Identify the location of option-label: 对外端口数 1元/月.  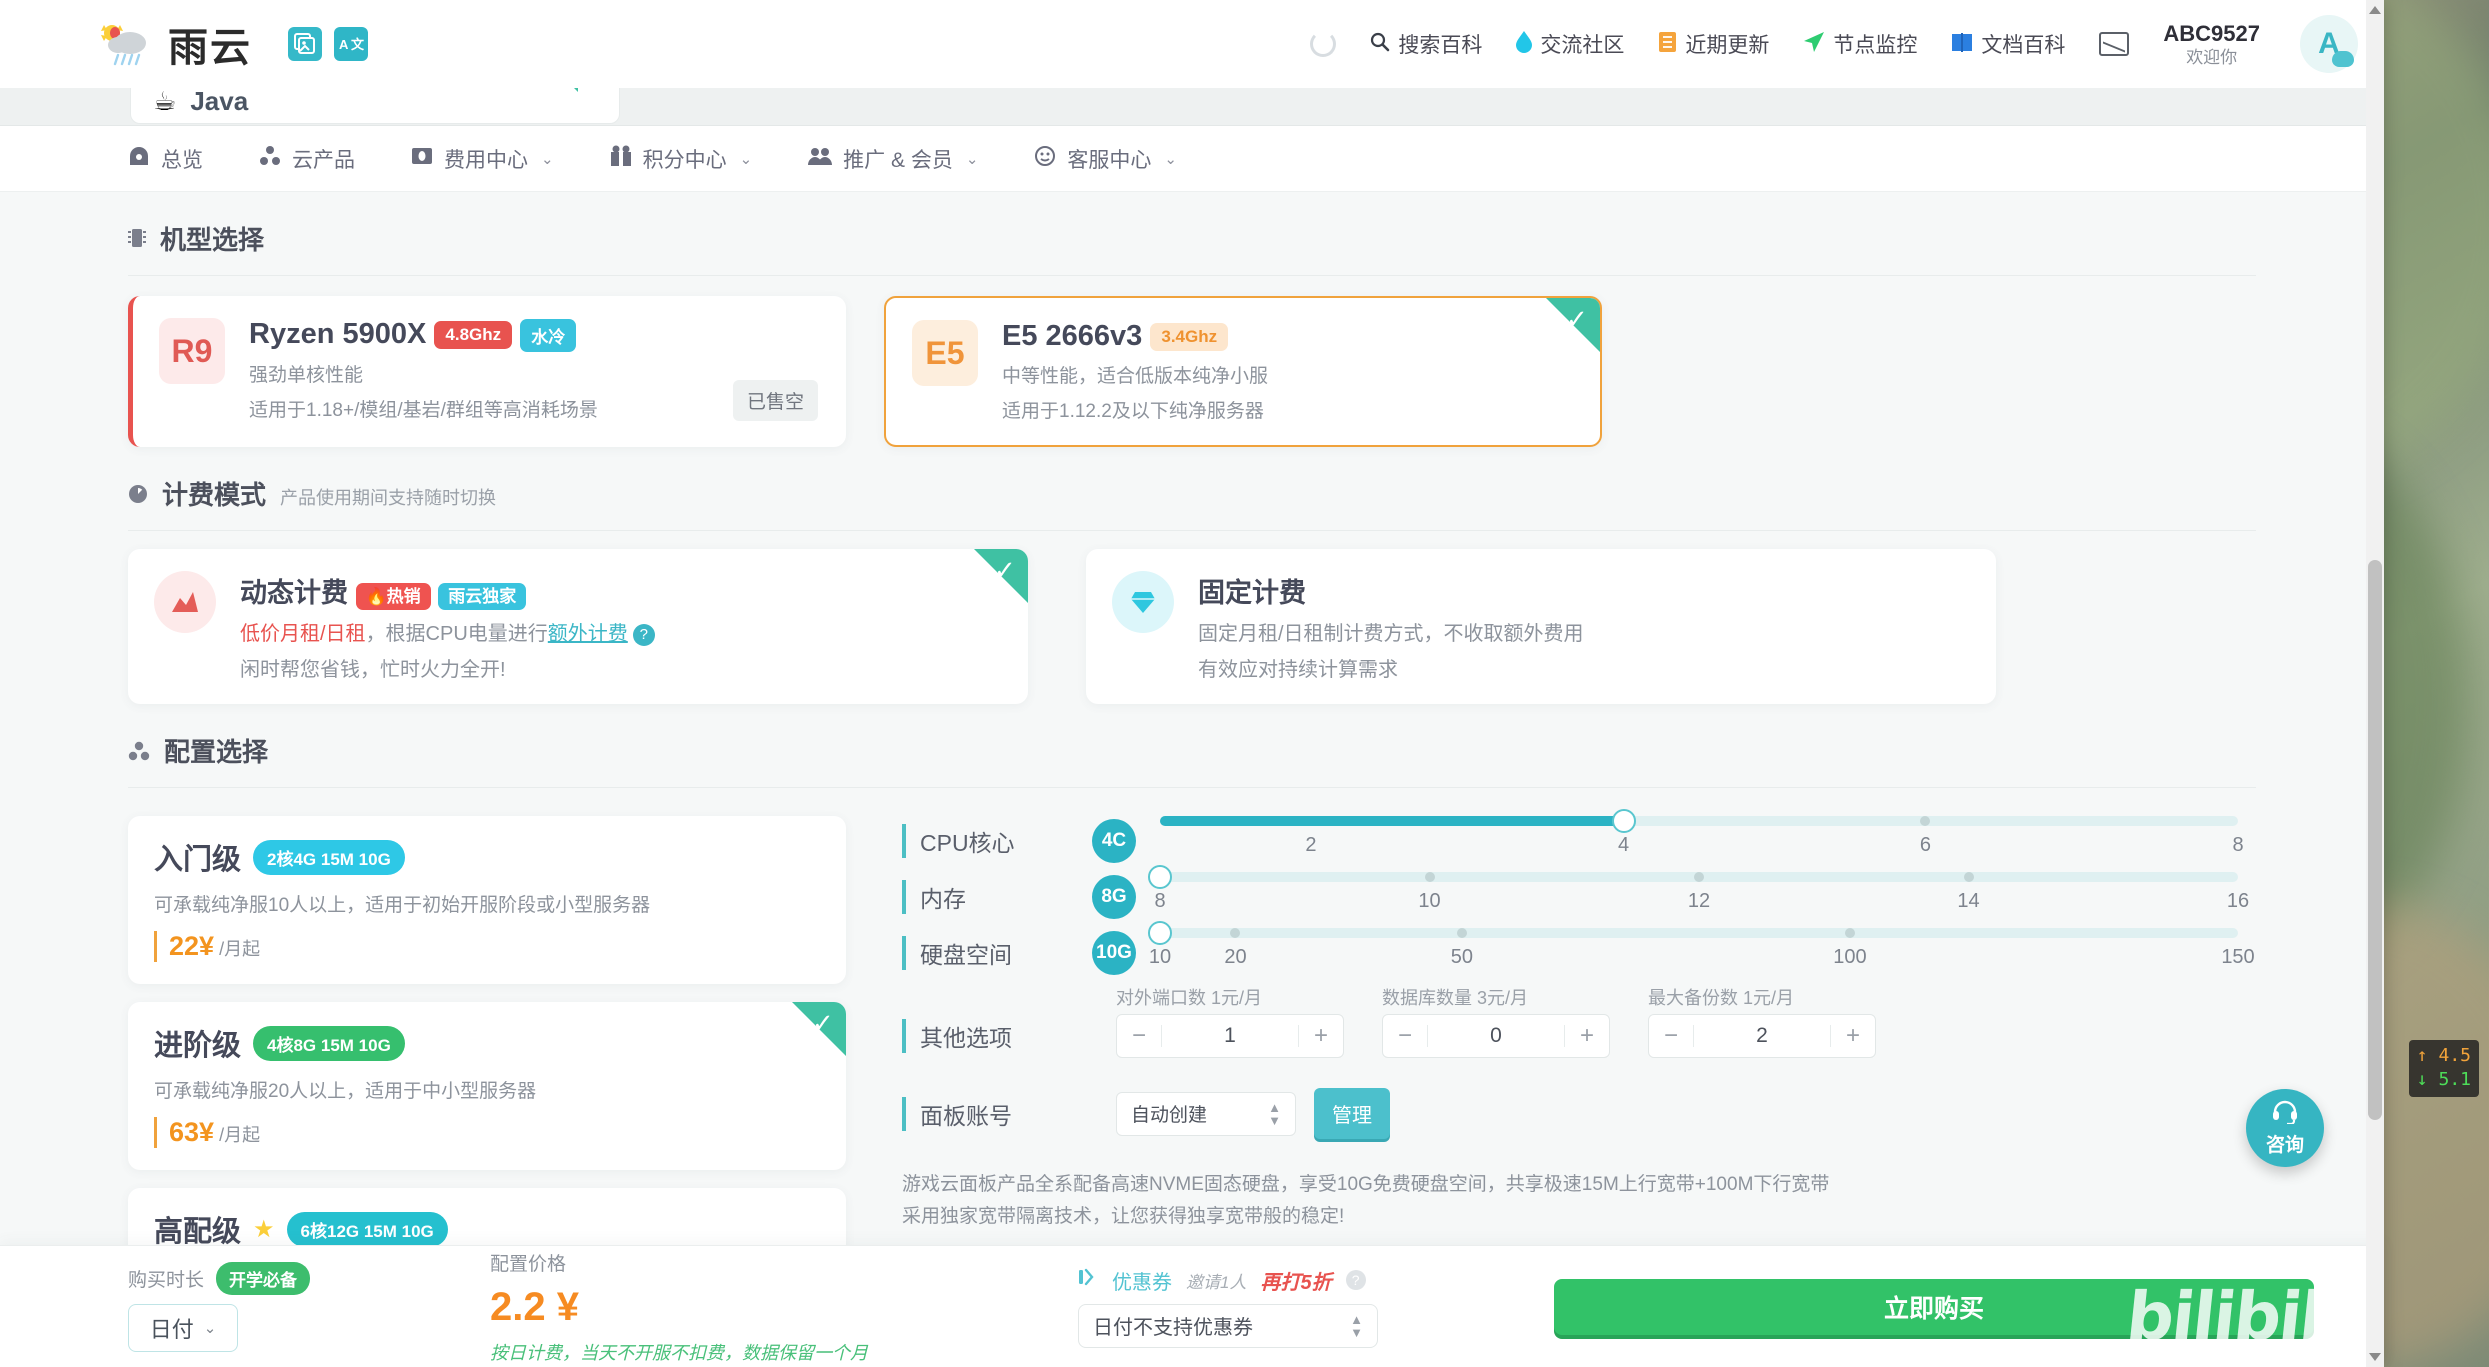
(1189, 998).